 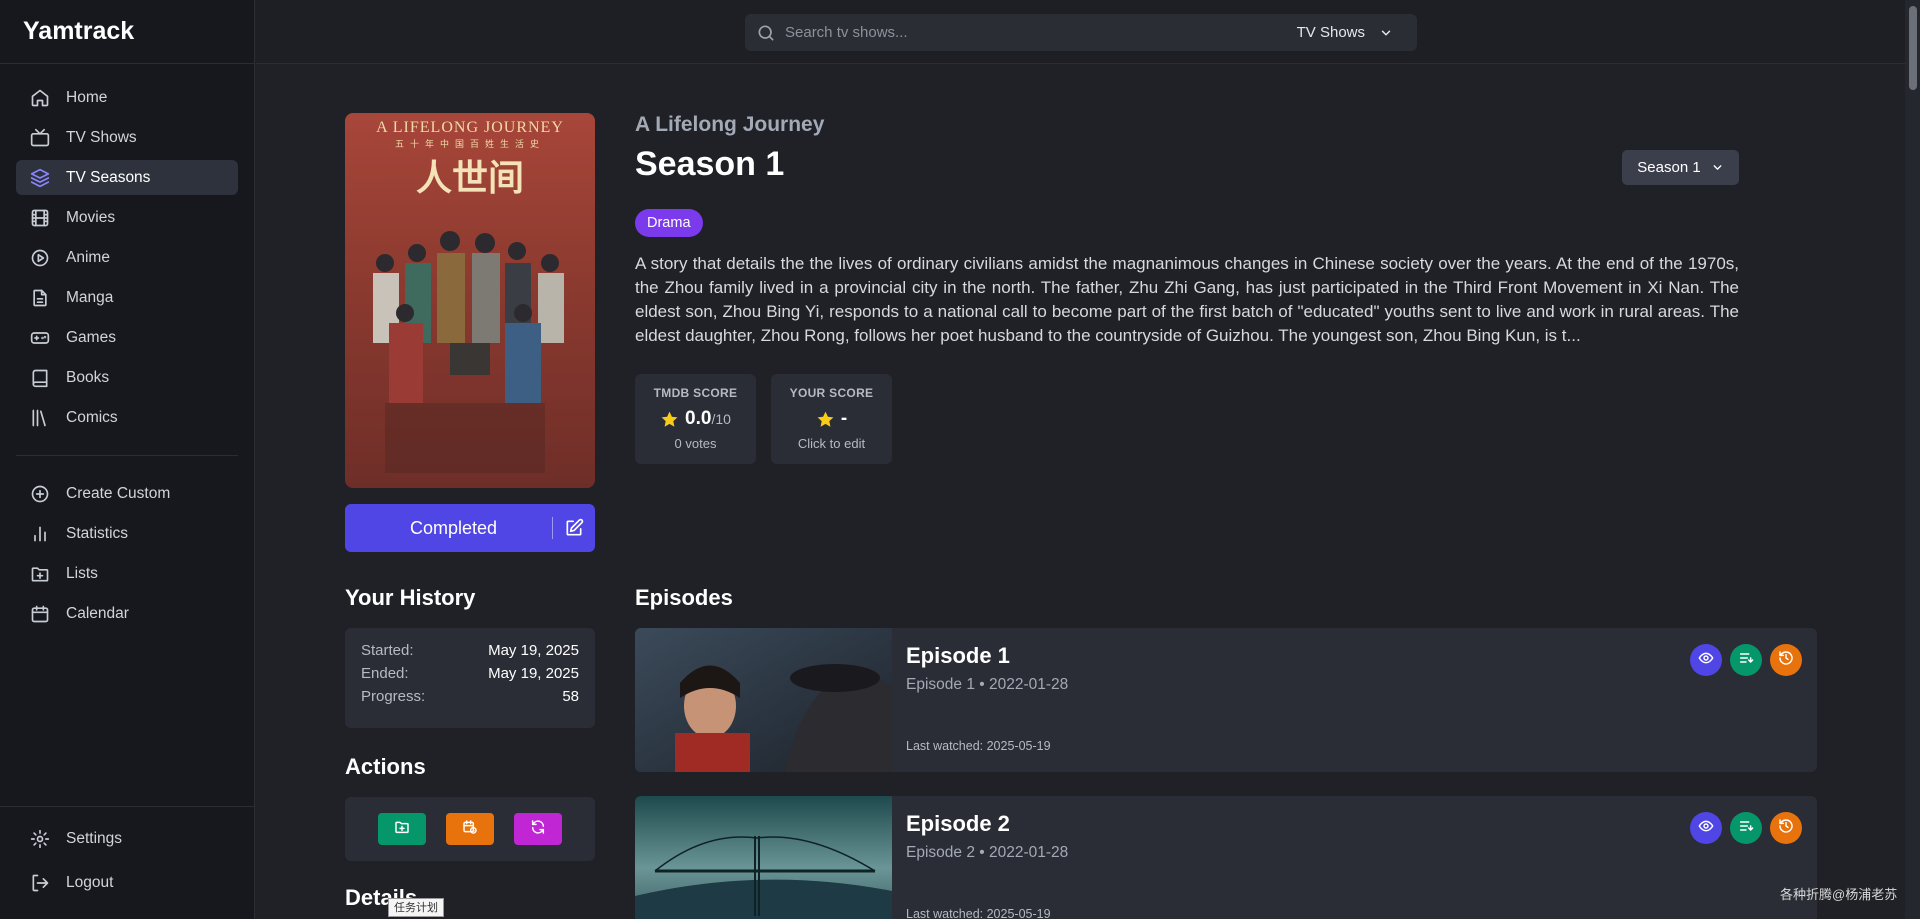 I want to click on genre-badge: Drama, so click(x=669, y=223).